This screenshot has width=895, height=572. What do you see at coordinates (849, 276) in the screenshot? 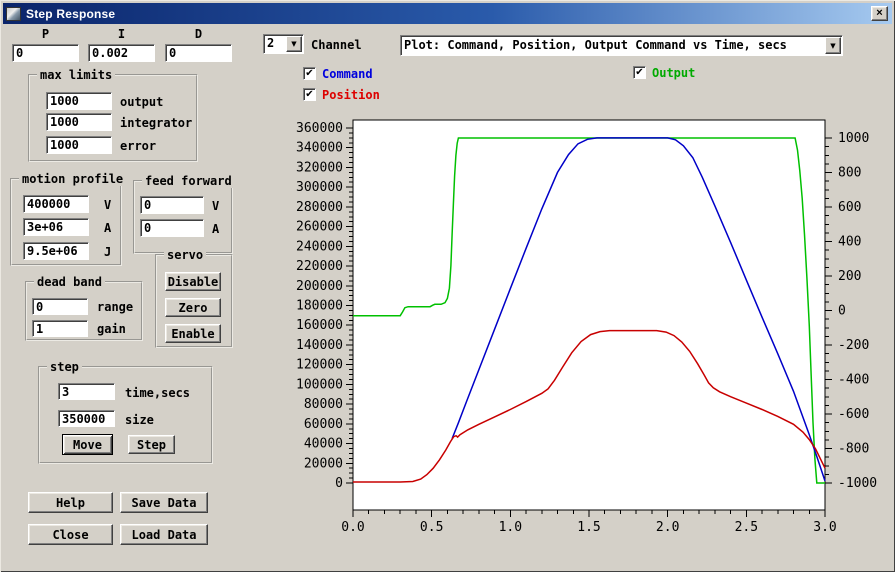
I see `svg-text: 200` at bounding box center [849, 276].